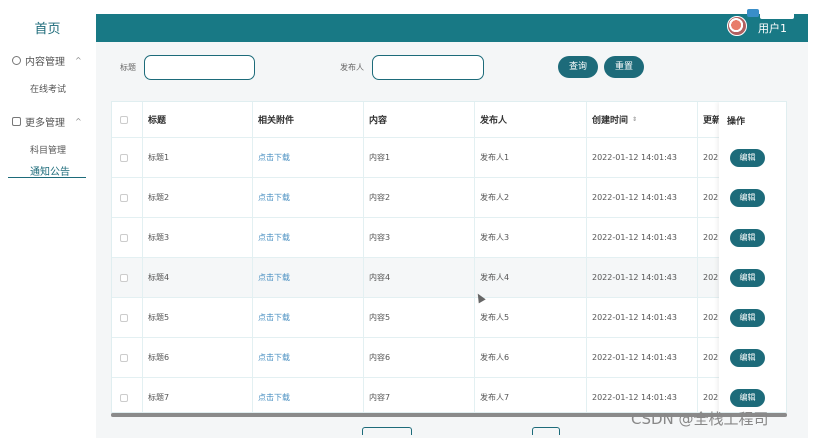  Describe the element at coordinates (772, 28) in the screenshot. I see `user-name: 用户1` at that location.